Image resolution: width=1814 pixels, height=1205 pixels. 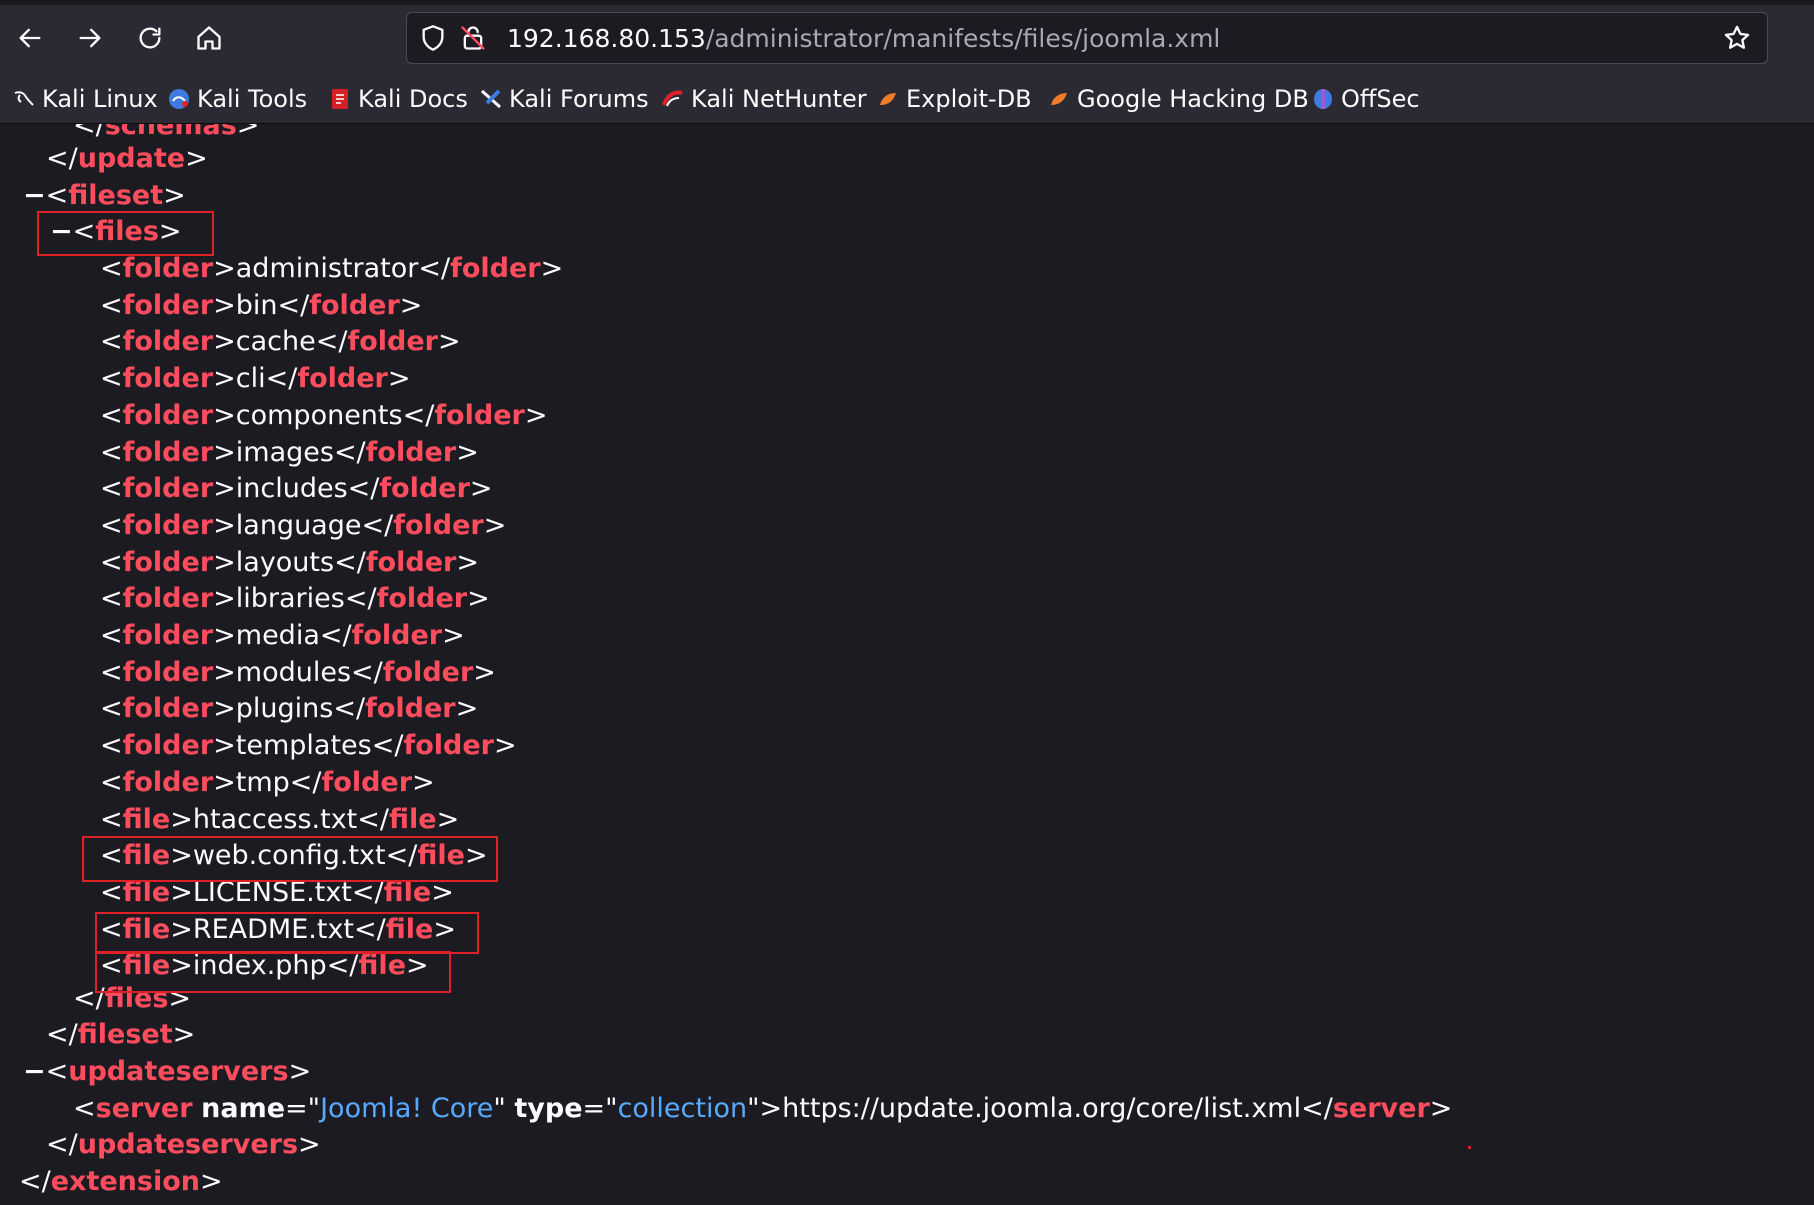 What do you see at coordinates (606, 38) in the screenshot?
I see `url-host: 192.168.80.153` at bounding box center [606, 38].